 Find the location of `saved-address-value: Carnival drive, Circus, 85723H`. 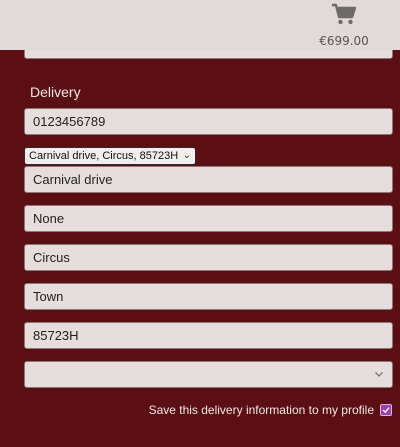

saved-address-value: Carnival drive, Circus, 85723H is located at coordinates (104, 156).